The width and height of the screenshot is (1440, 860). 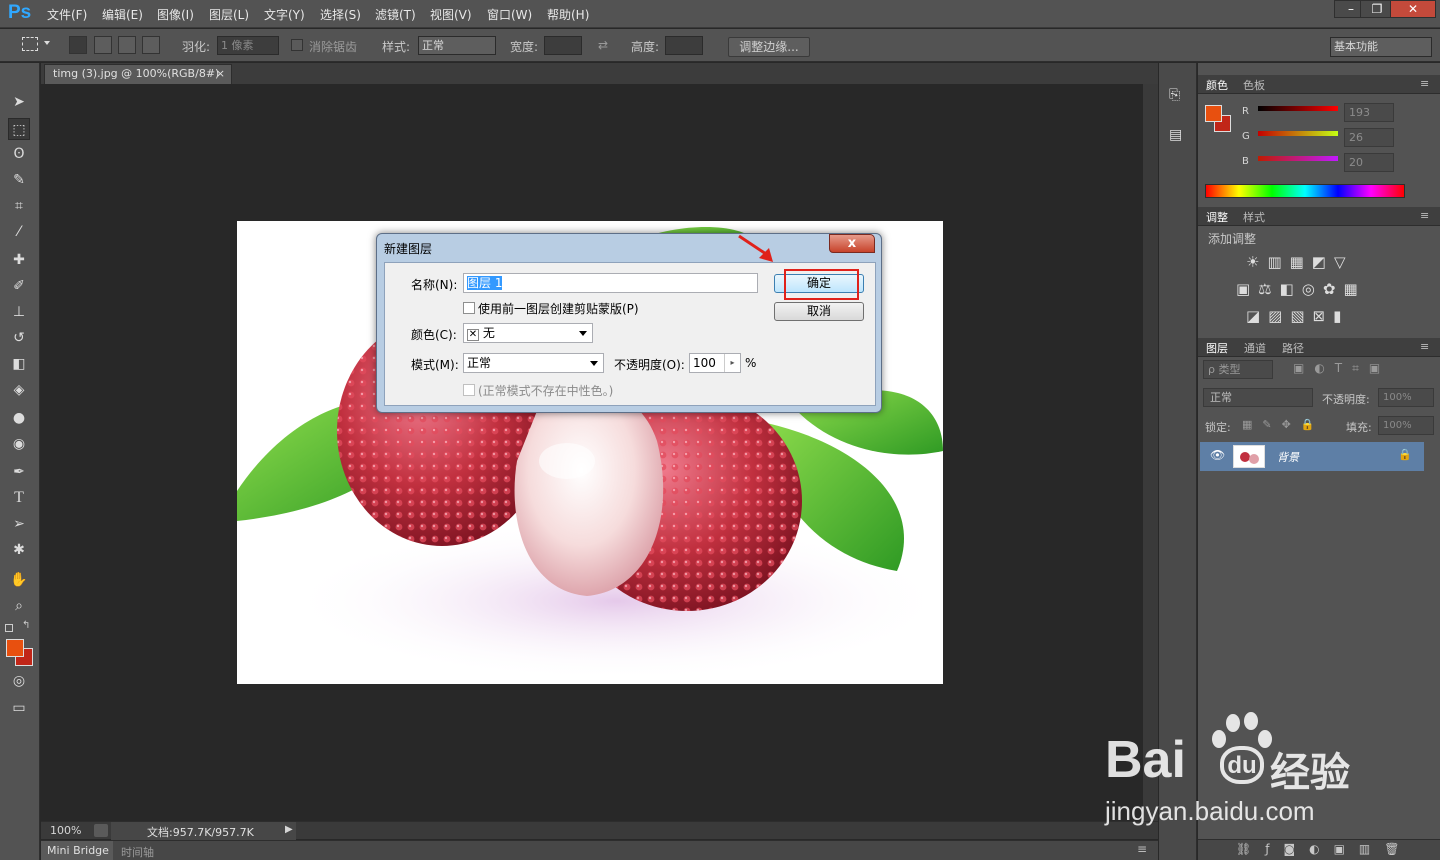 I want to click on menu-select: 选择(S), so click(x=340, y=14).